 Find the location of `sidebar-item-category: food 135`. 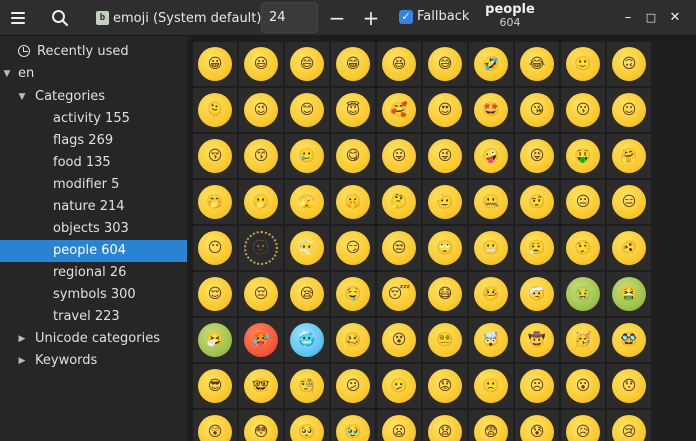

sidebar-item-category: food 135 is located at coordinates (93, 163).